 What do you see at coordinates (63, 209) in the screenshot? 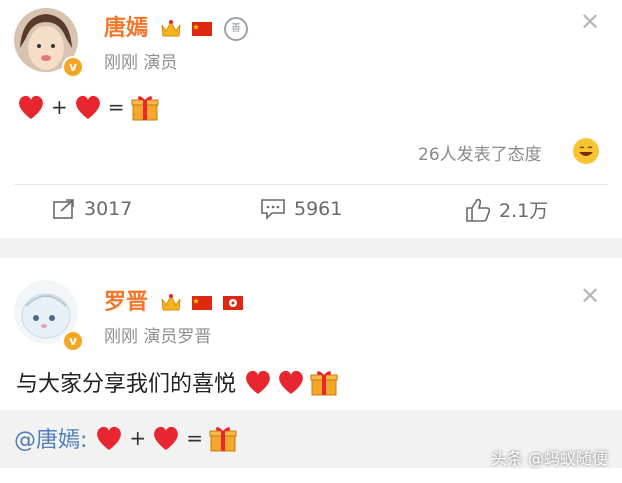
I see `share-icon` at bounding box center [63, 209].